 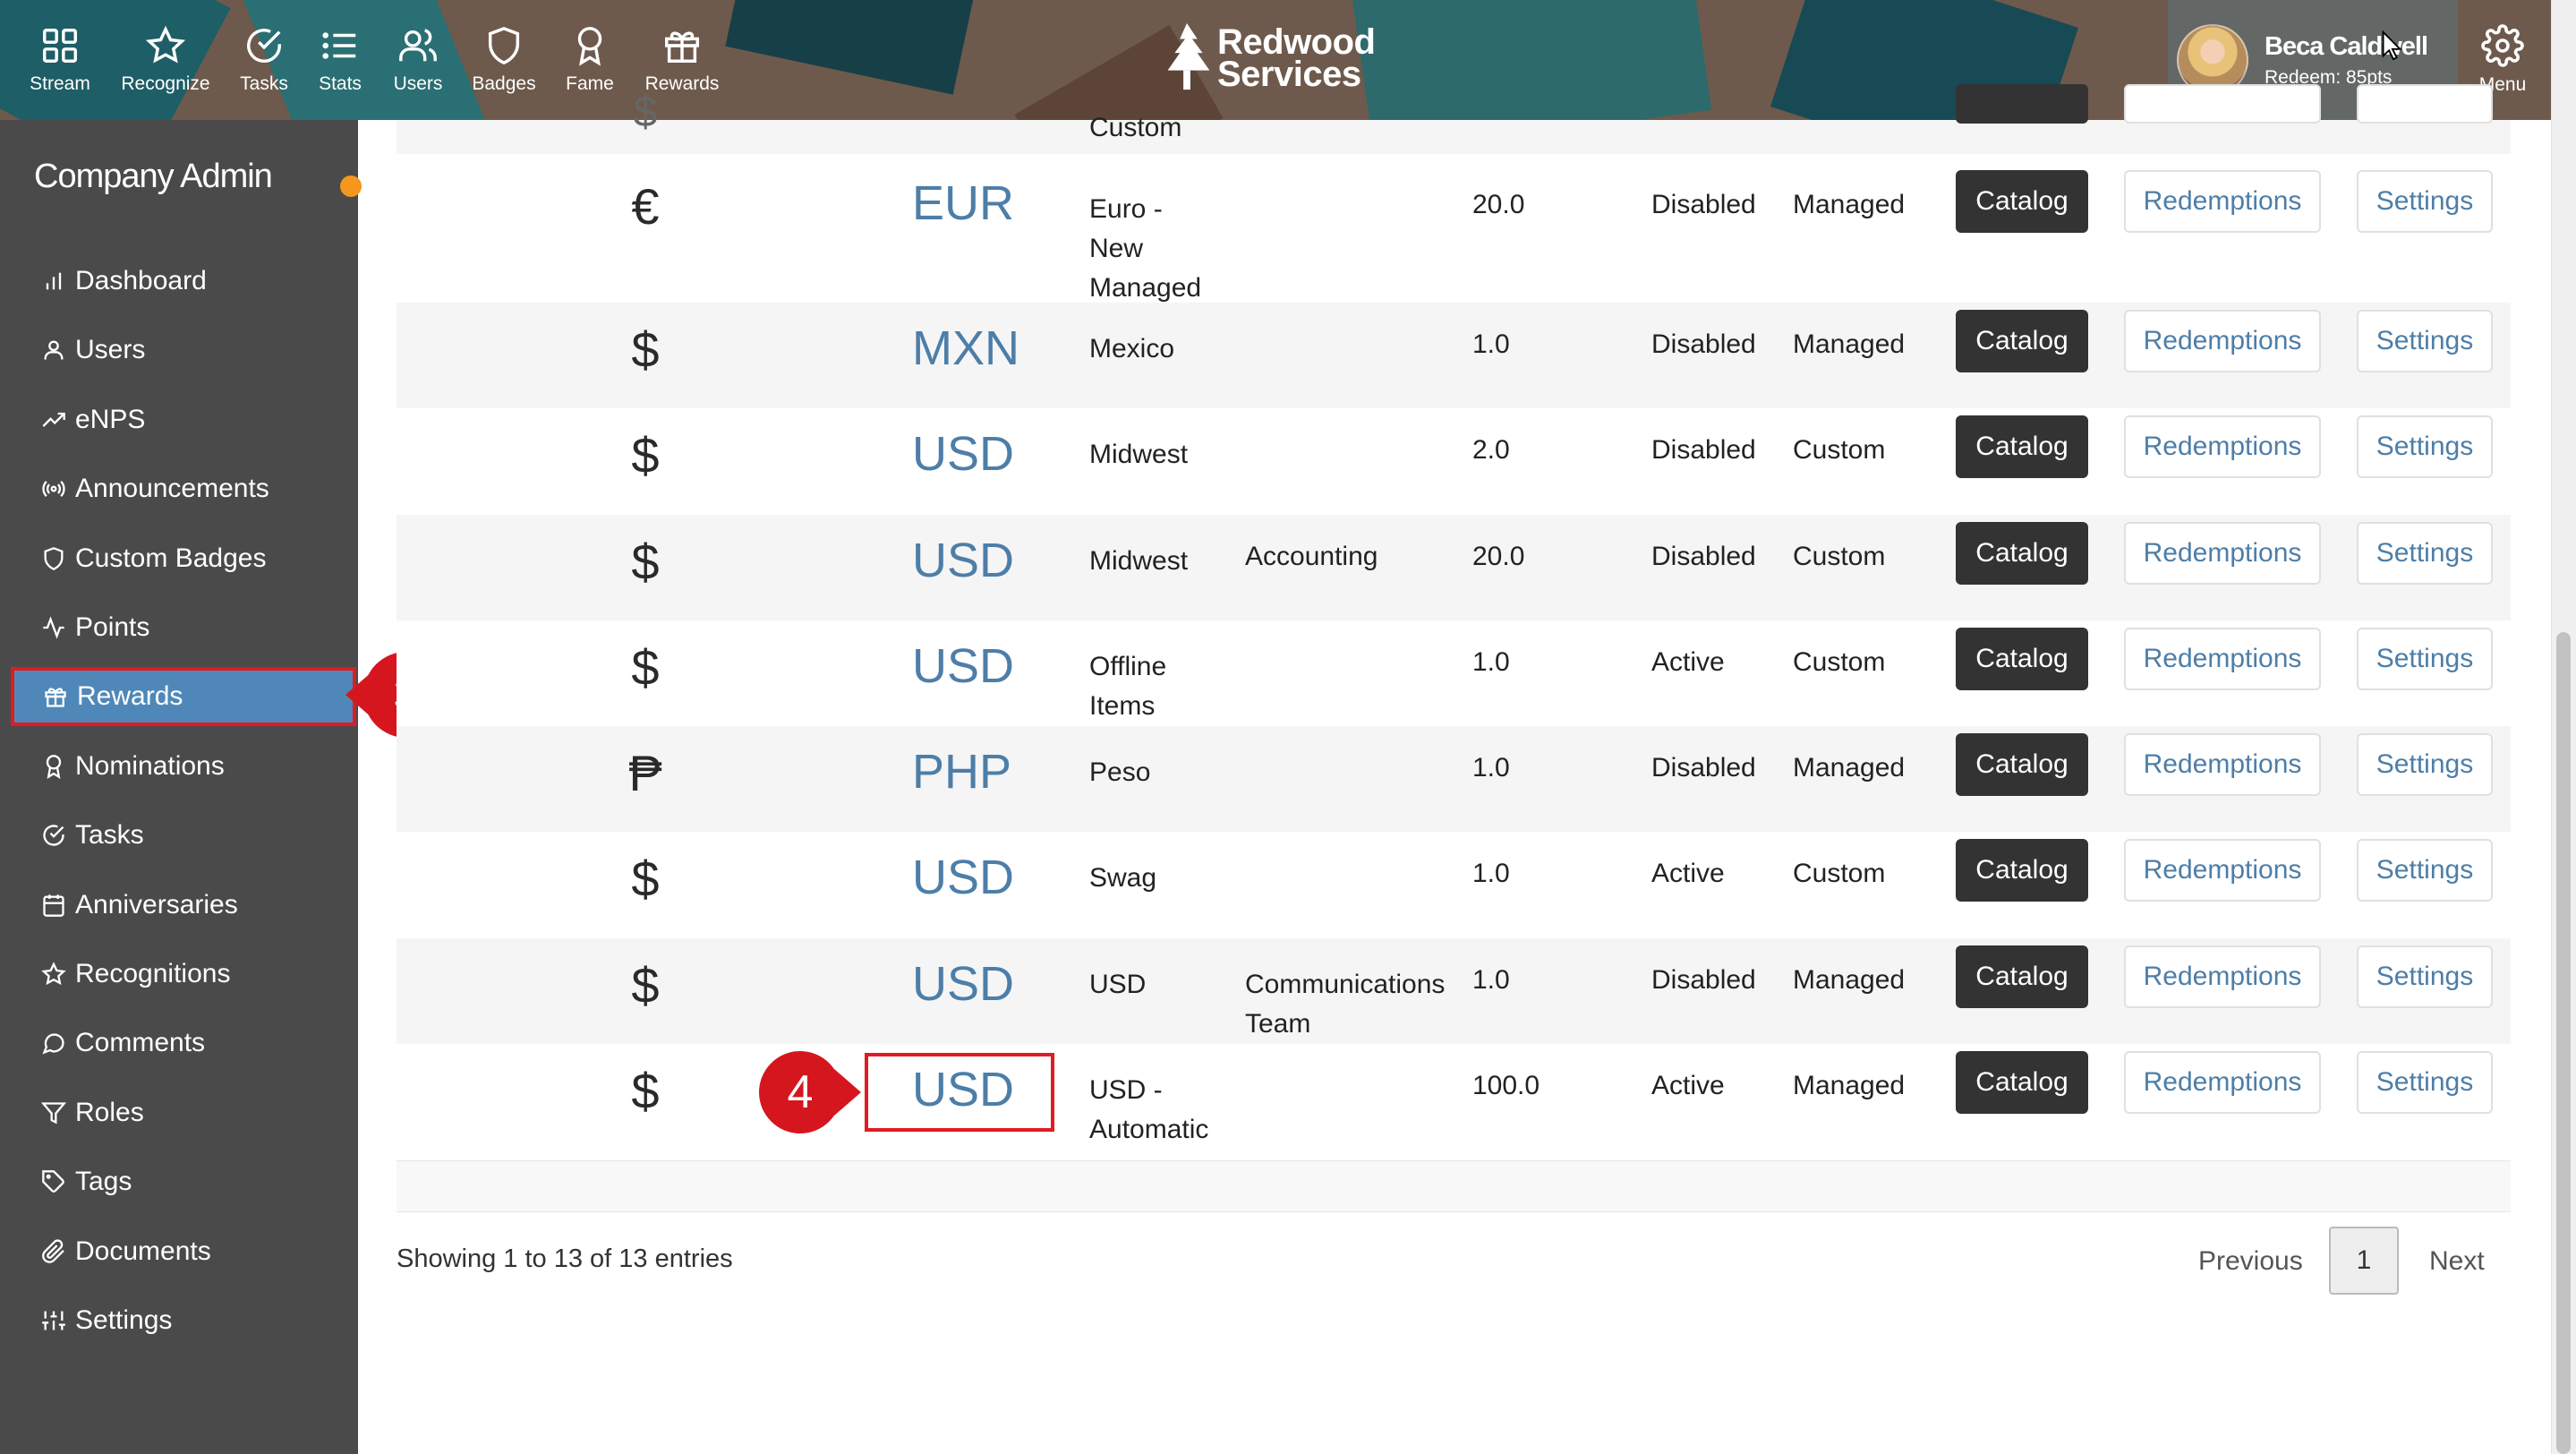 What do you see at coordinates (150, 766) in the screenshot?
I see `sidebar-item-label: Nominations` at bounding box center [150, 766].